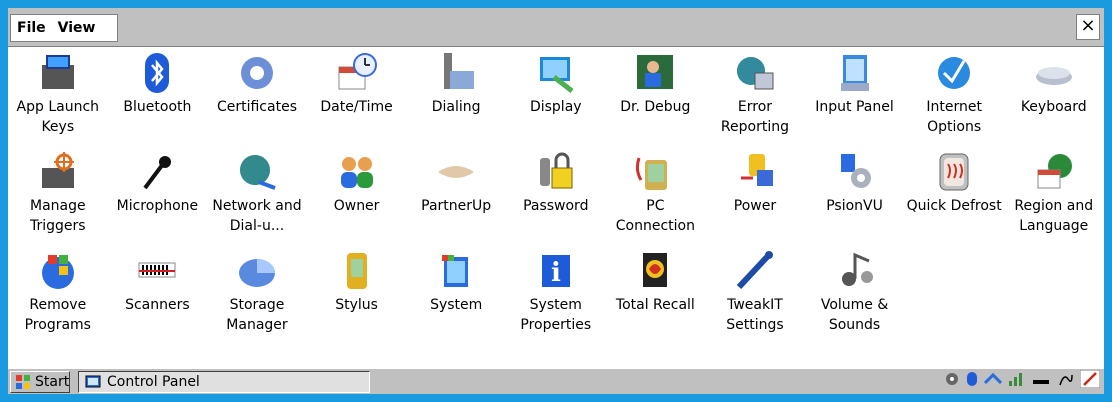 The height and width of the screenshot is (402, 1112). Describe the element at coordinates (456, 195) in the screenshot. I see `applet-partnerup: PartnerUp` at that location.